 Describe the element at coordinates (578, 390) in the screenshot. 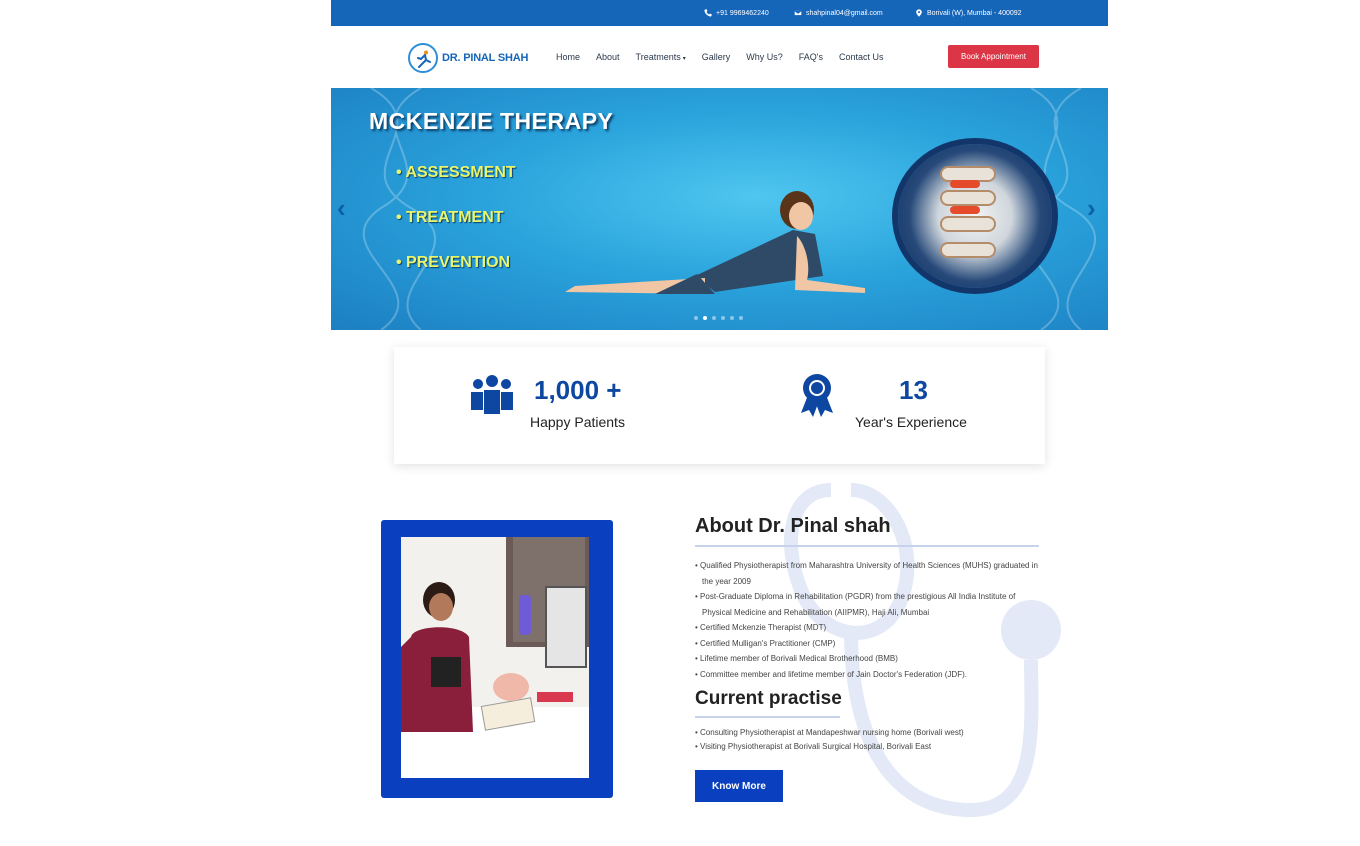

I see `stat-patients-number: 1,000 +` at that location.